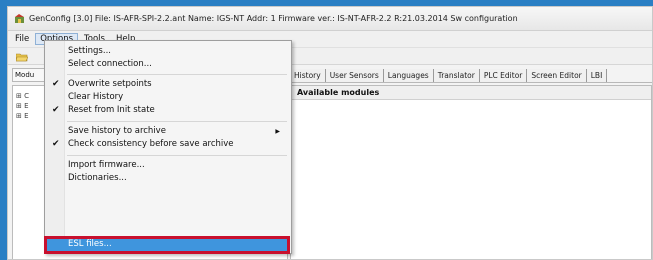 This screenshot has height=260, width=653. I want to click on tab-plc-editor: PLC Editor, so click(503, 75).